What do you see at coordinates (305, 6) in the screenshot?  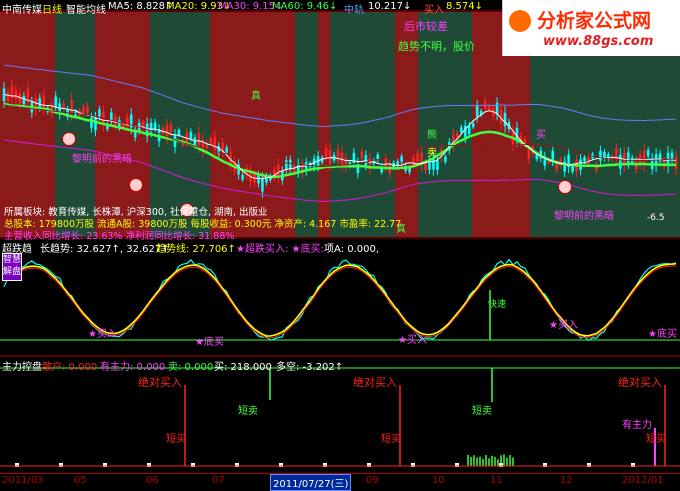 I see `ma60-readout: MA60: 9.46↓` at bounding box center [305, 6].